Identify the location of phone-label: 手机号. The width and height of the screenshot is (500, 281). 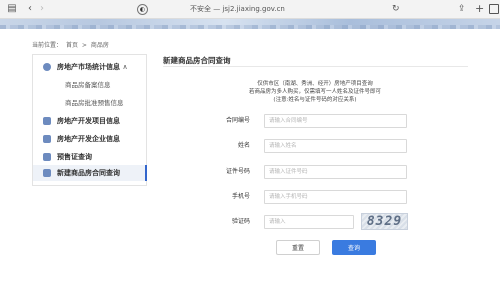
(240, 196).